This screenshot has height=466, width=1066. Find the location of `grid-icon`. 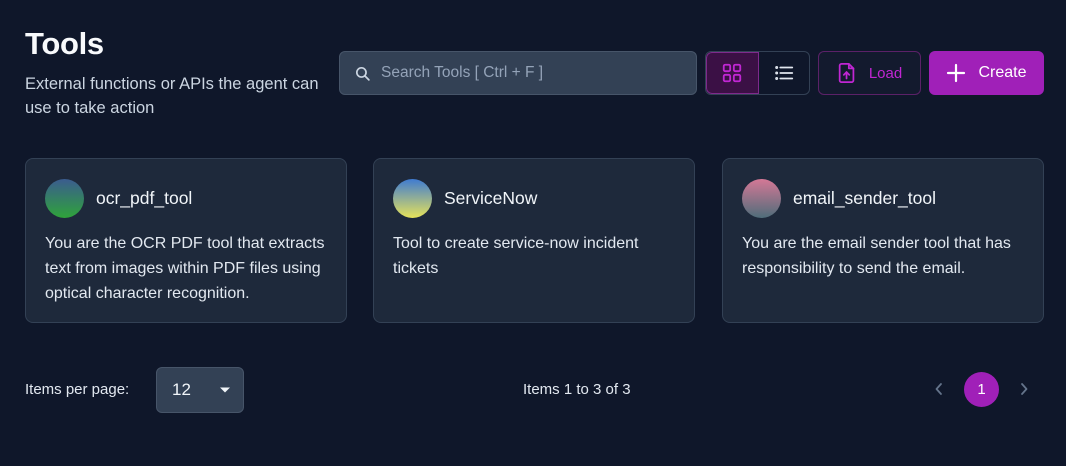

grid-icon is located at coordinates (732, 73).